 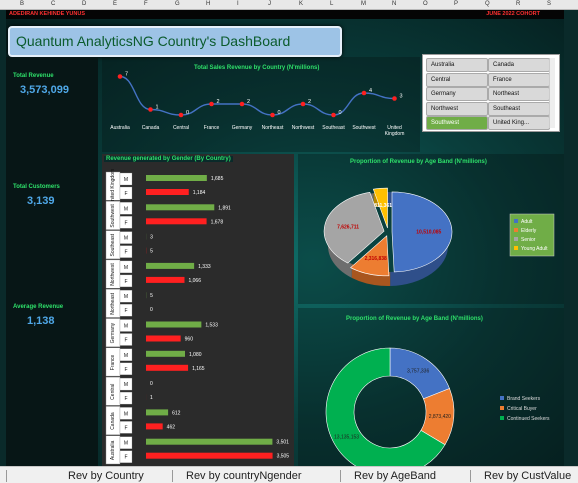 What do you see at coordinates (208, 4) in the screenshot?
I see `column-header-h: H` at bounding box center [208, 4].